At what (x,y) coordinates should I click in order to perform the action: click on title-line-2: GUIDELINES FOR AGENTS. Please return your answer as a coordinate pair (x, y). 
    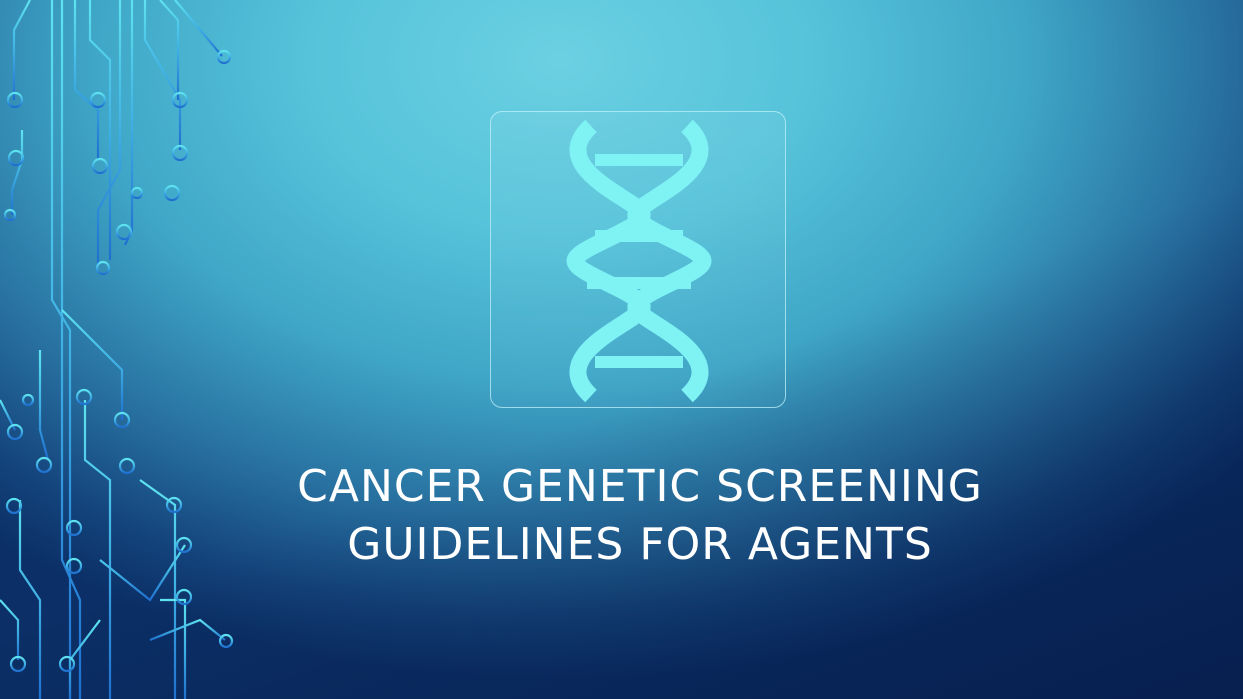
    Looking at the image, I should click on (640, 544).